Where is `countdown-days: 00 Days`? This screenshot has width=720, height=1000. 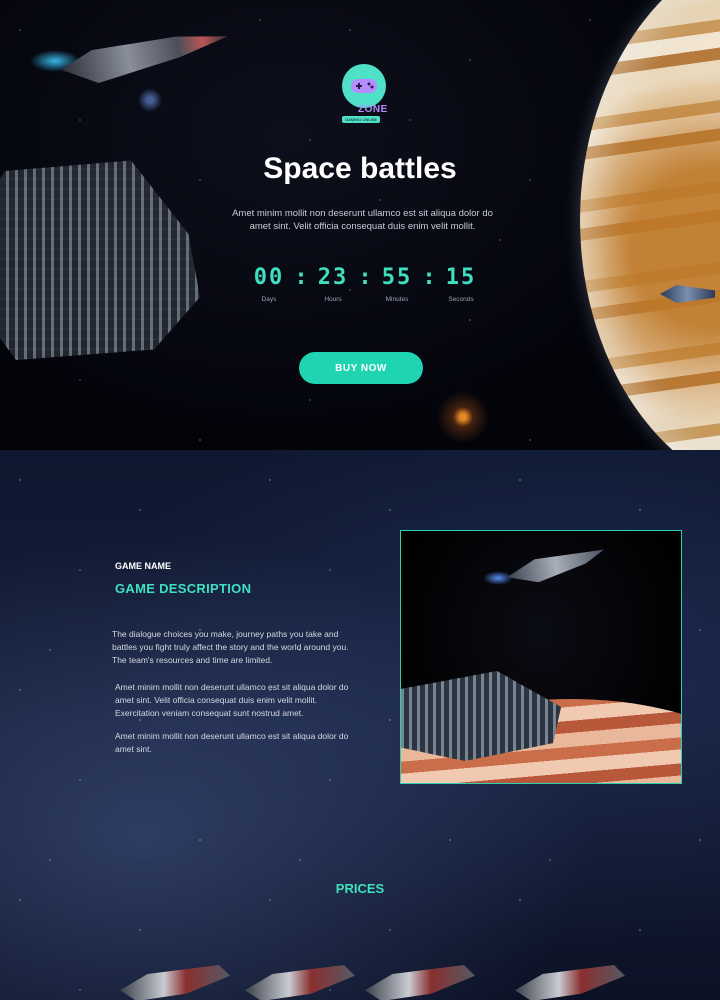
countdown-days: 00 Days is located at coordinates (269, 284).